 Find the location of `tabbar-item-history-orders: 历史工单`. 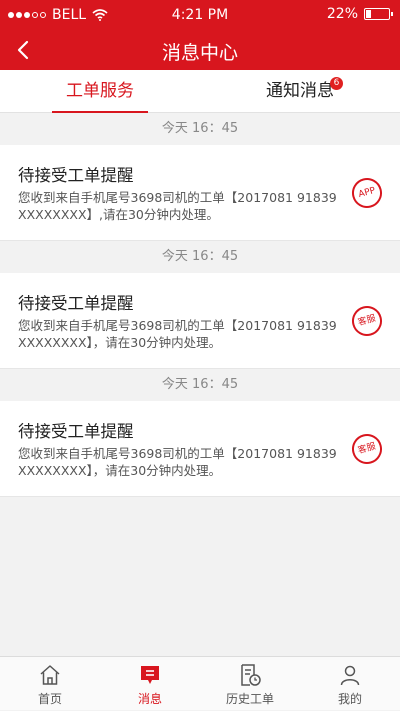

tabbar-item-history-orders: 历史工单 is located at coordinates (250, 684).